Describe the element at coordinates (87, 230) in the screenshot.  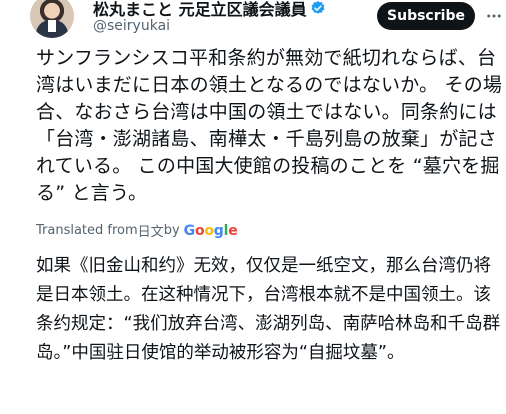
I see `translated-prefix: Translated from` at that location.